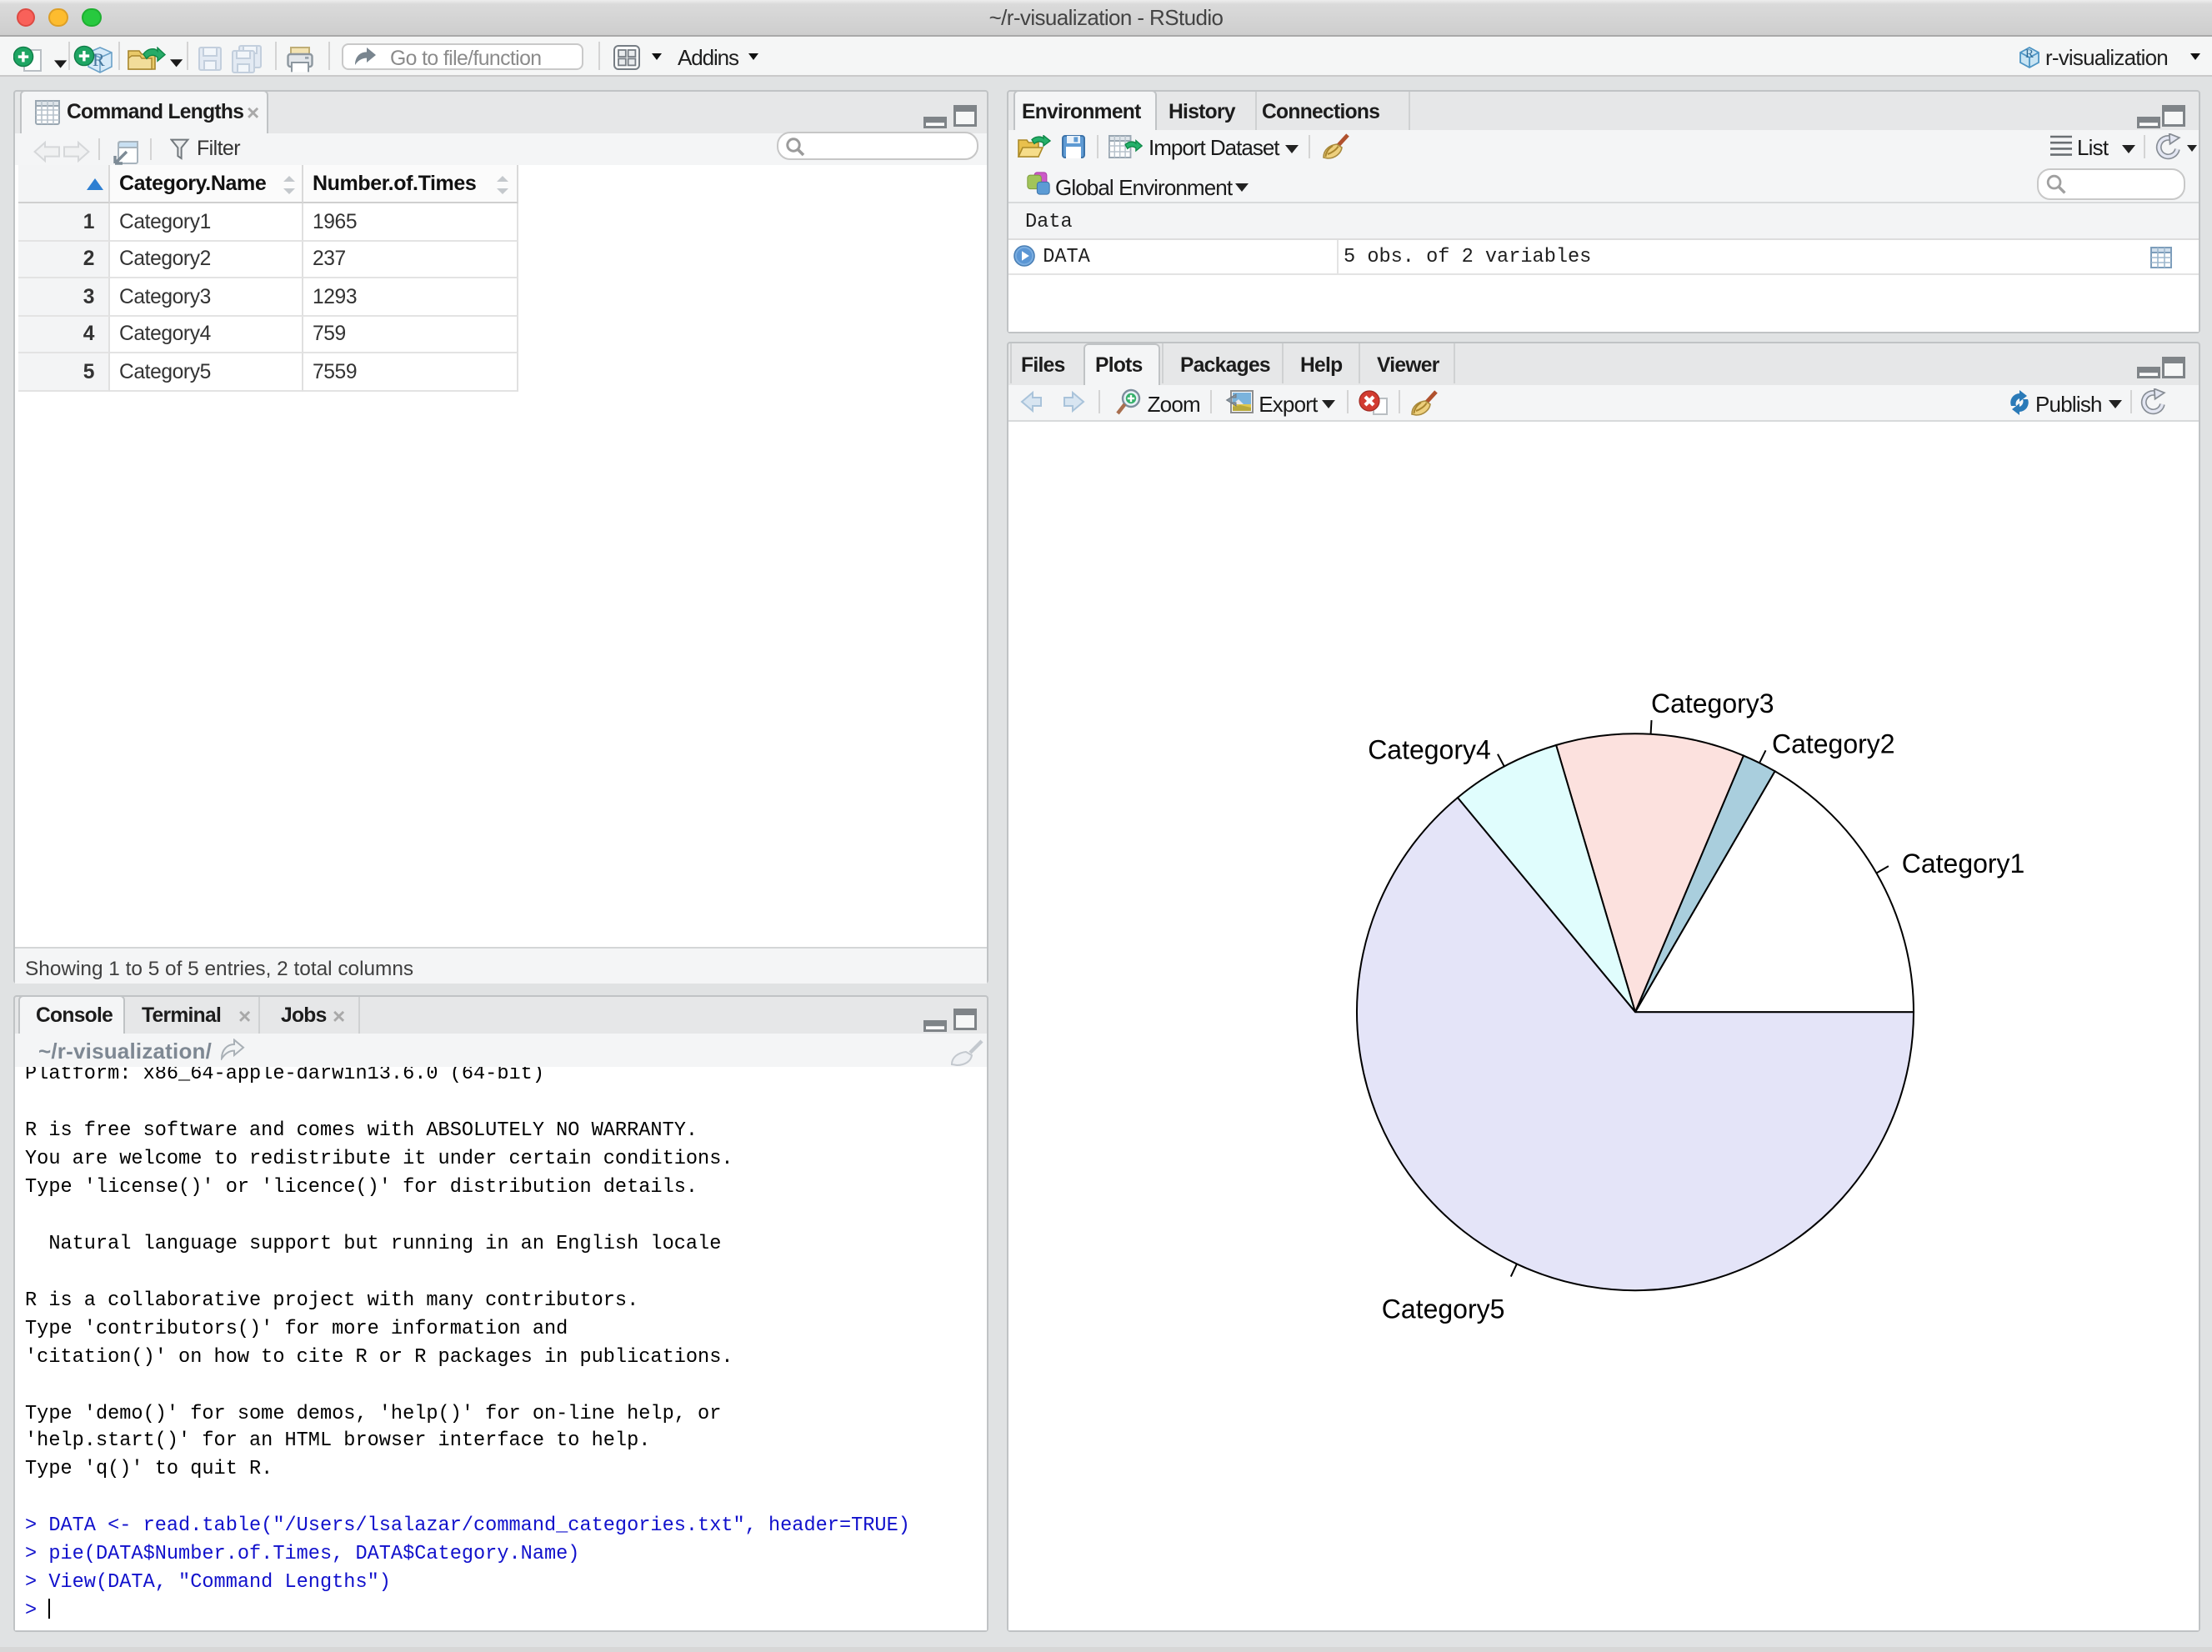 This screenshot has height=1652, width=2212. What do you see at coordinates (1963, 864) in the screenshot?
I see `svg-text: Category1` at bounding box center [1963, 864].